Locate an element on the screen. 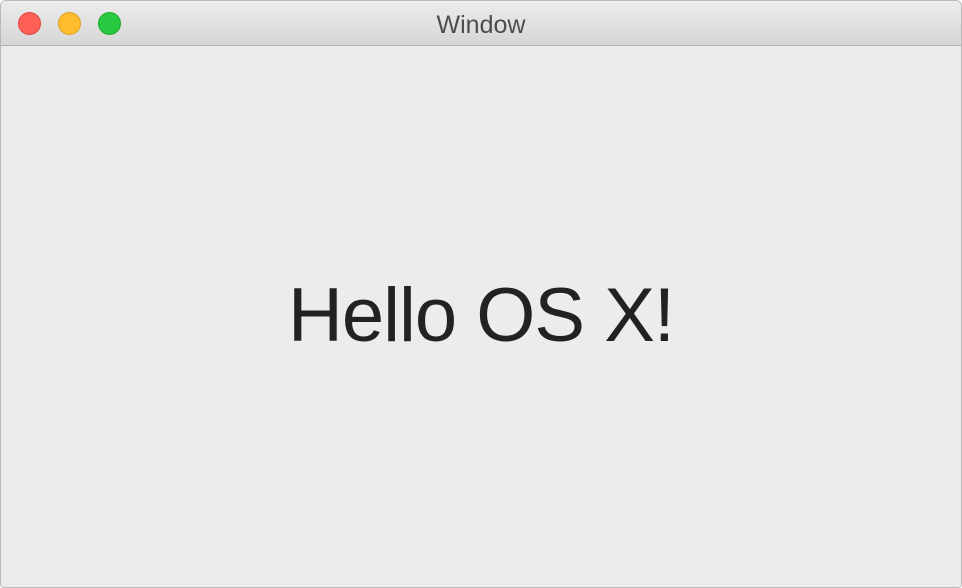 The image size is (962, 588). window-title: Window is located at coordinates (481, 25).